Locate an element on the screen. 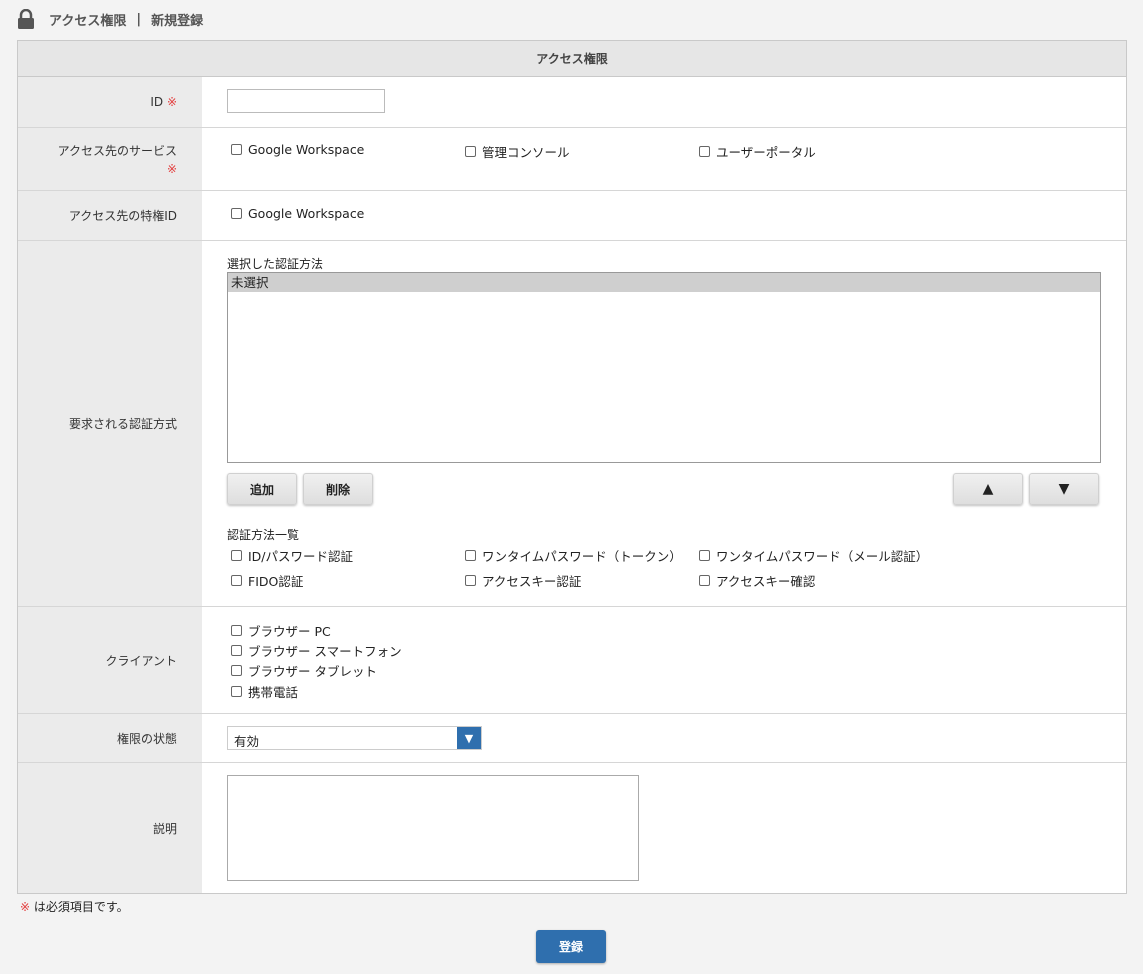 The height and width of the screenshot is (974, 1143). auth-label: 要求される認証方式 is located at coordinates (122, 424).